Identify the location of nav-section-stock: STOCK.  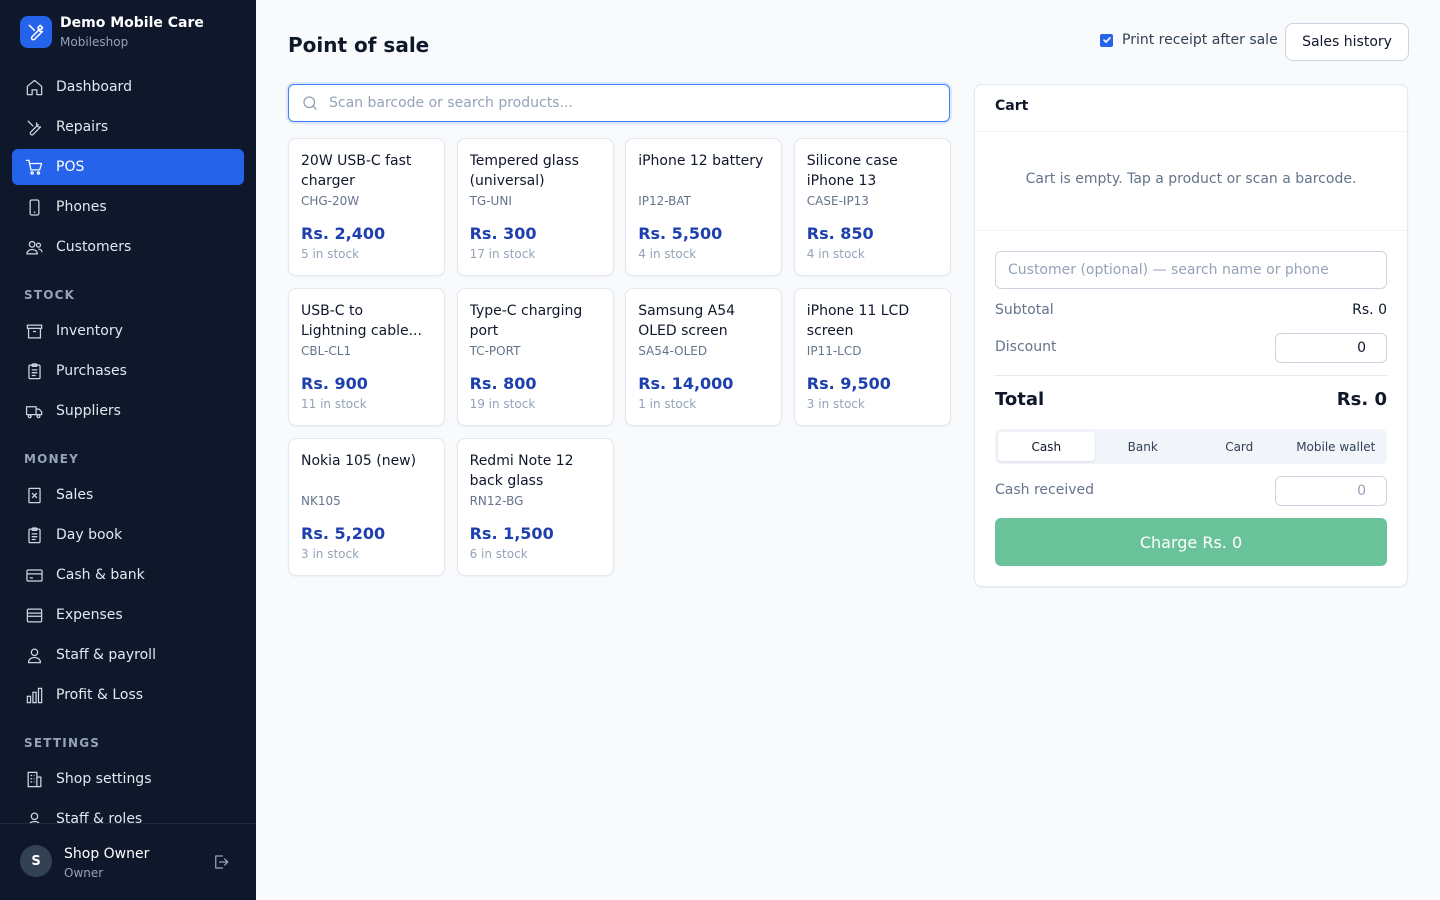
(50, 295).